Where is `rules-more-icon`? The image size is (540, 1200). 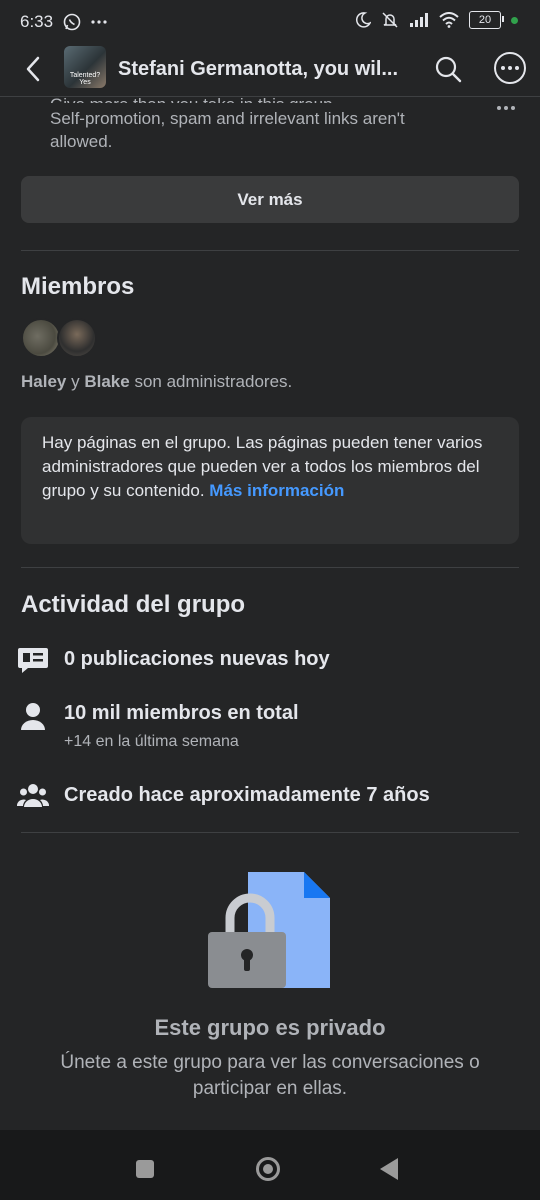
rules-more-icon is located at coordinates (506, 108).